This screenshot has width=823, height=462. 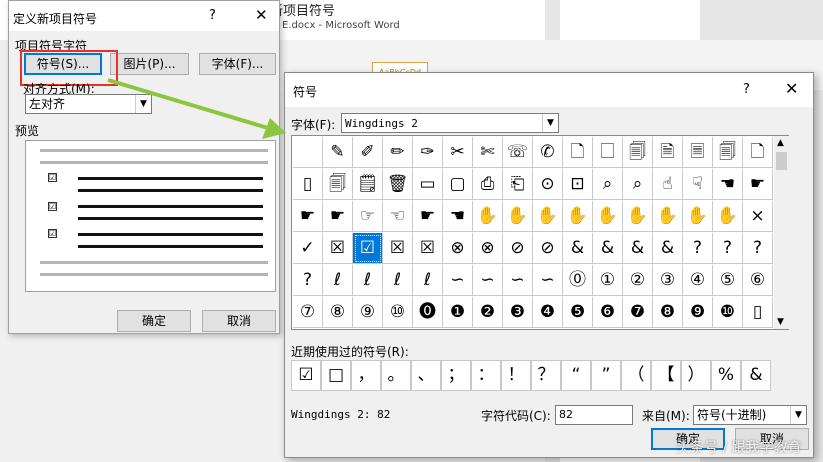 What do you see at coordinates (336, 375) in the screenshot?
I see `recent-symbol-cell: □` at bounding box center [336, 375].